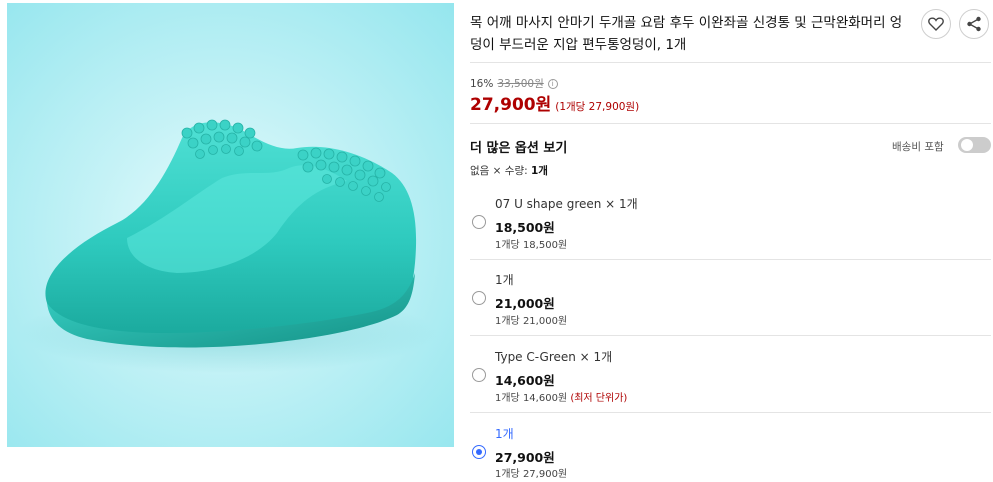  What do you see at coordinates (967, 145) in the screenshot?
I see `toggle-knob` at bounding box center [967, 145].